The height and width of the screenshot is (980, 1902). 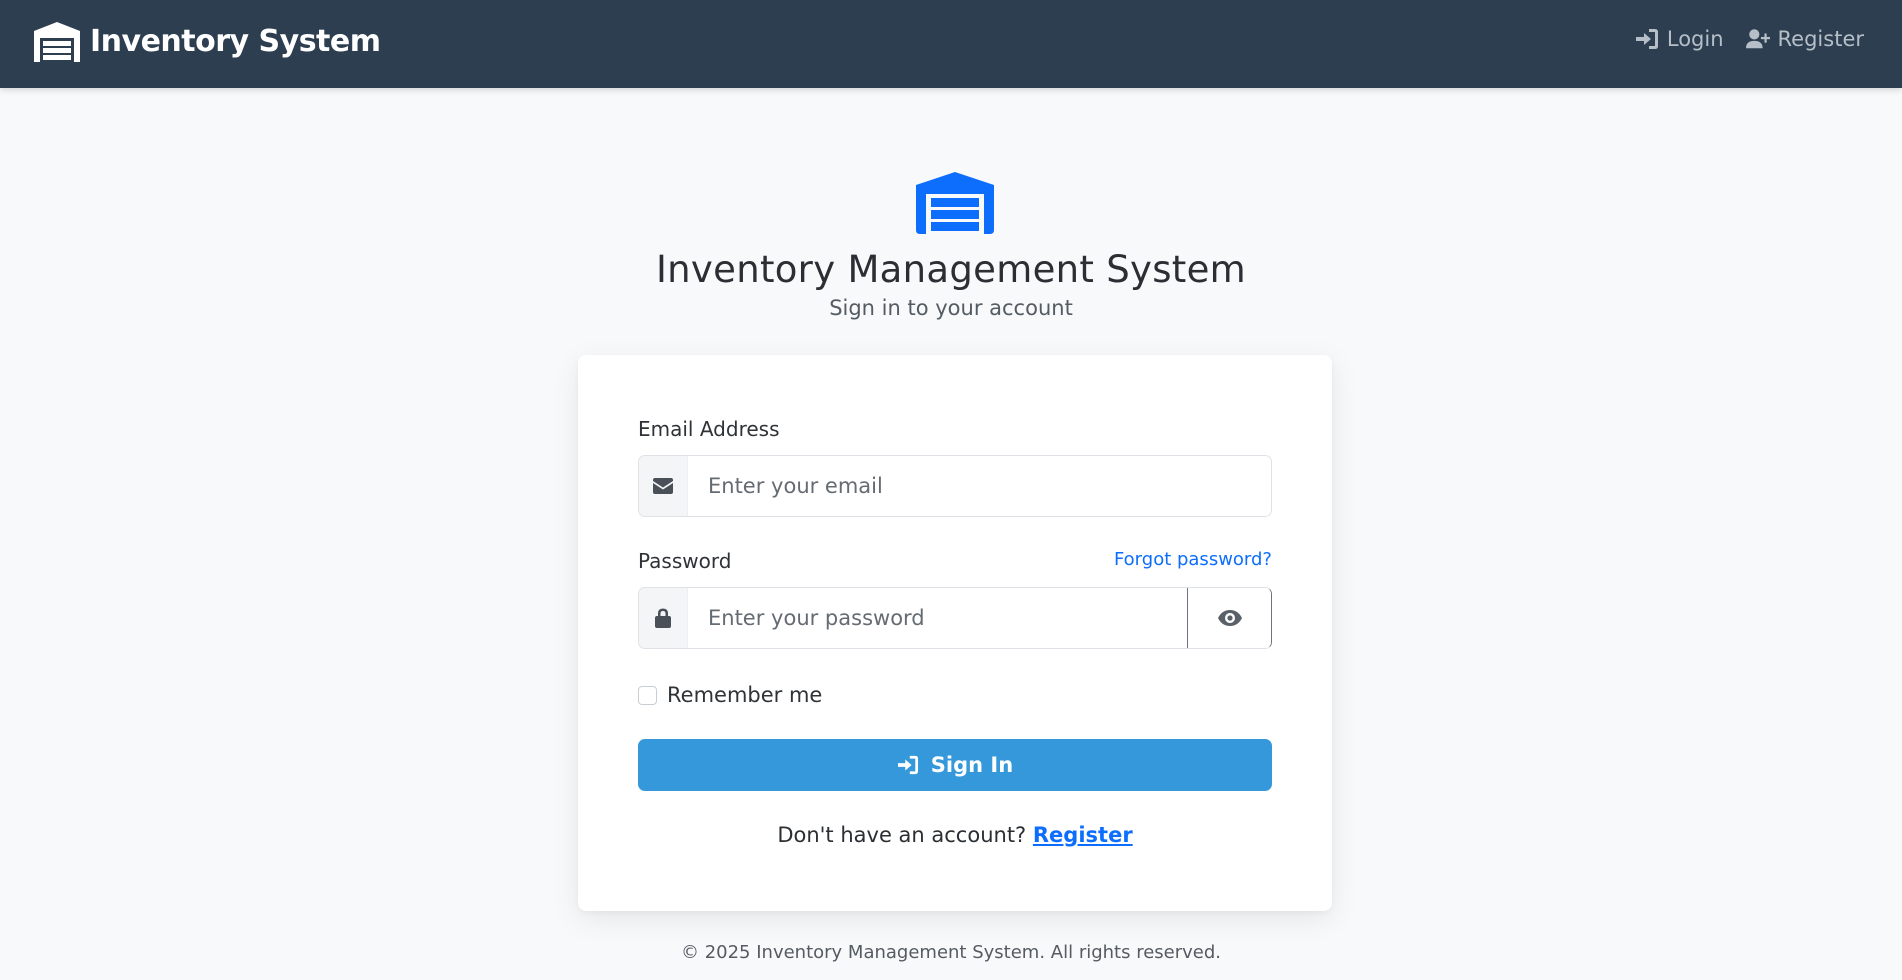 What do you see at coordinates (1193, 559) in the screenshot?
I see `forgot-password-link: Forgot password?` at bounding box center [1193, 559].